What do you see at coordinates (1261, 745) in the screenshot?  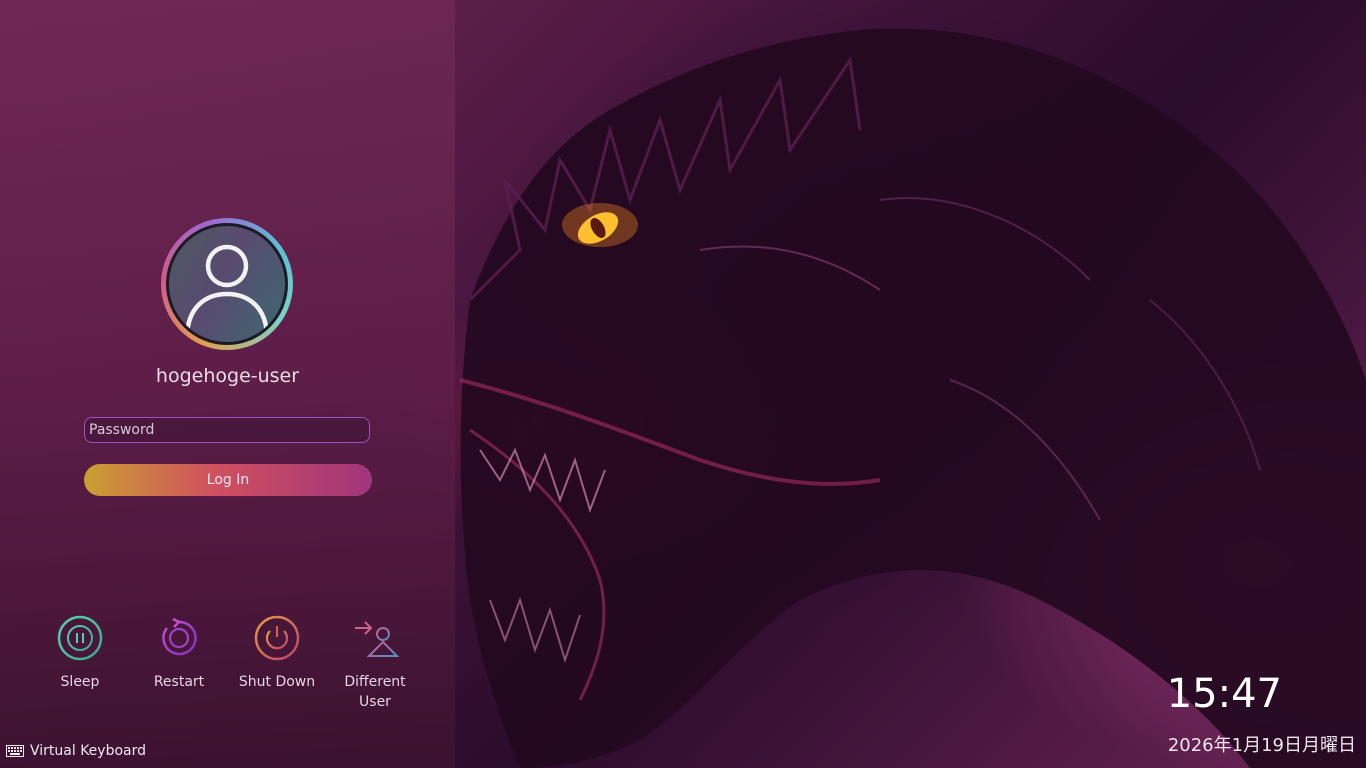 I see `clock-date: 2026年1月19日月曜日` at bounding box center [1261, 745].